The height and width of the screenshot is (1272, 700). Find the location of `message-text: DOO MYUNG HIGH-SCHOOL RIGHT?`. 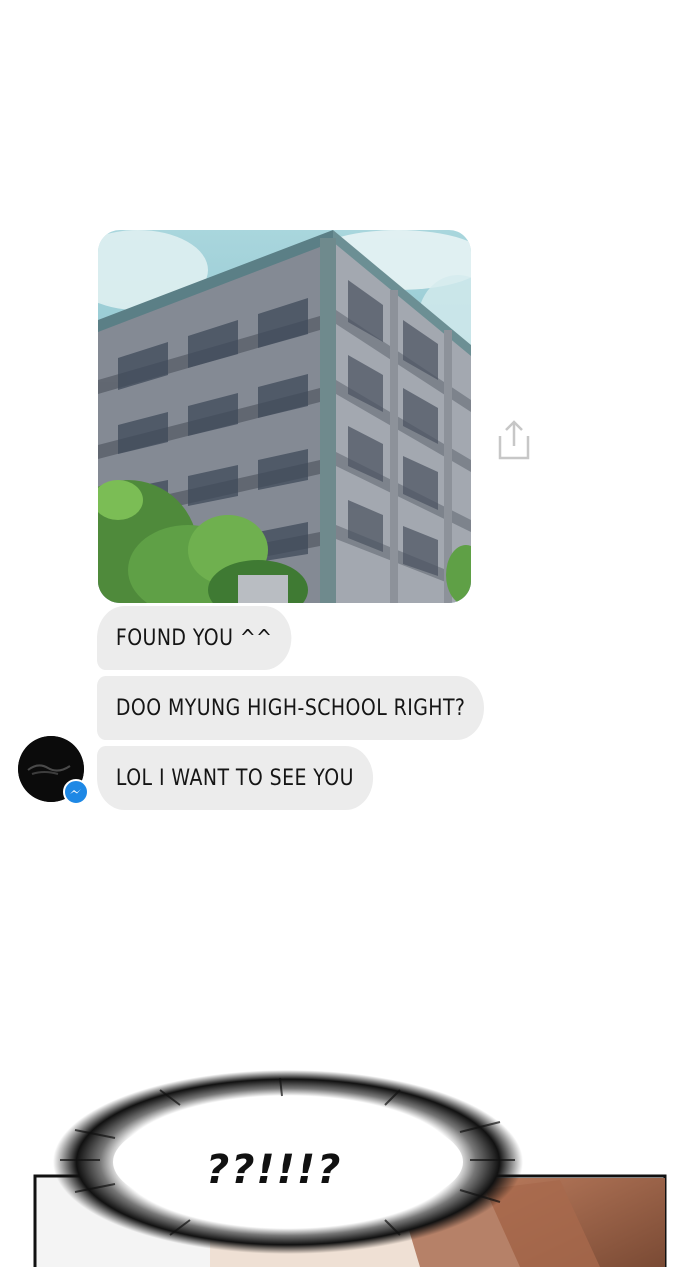

message-text: DOO MYUNG HIGH-SCHOOL RIGHT? is located at coordinates (290, 708).